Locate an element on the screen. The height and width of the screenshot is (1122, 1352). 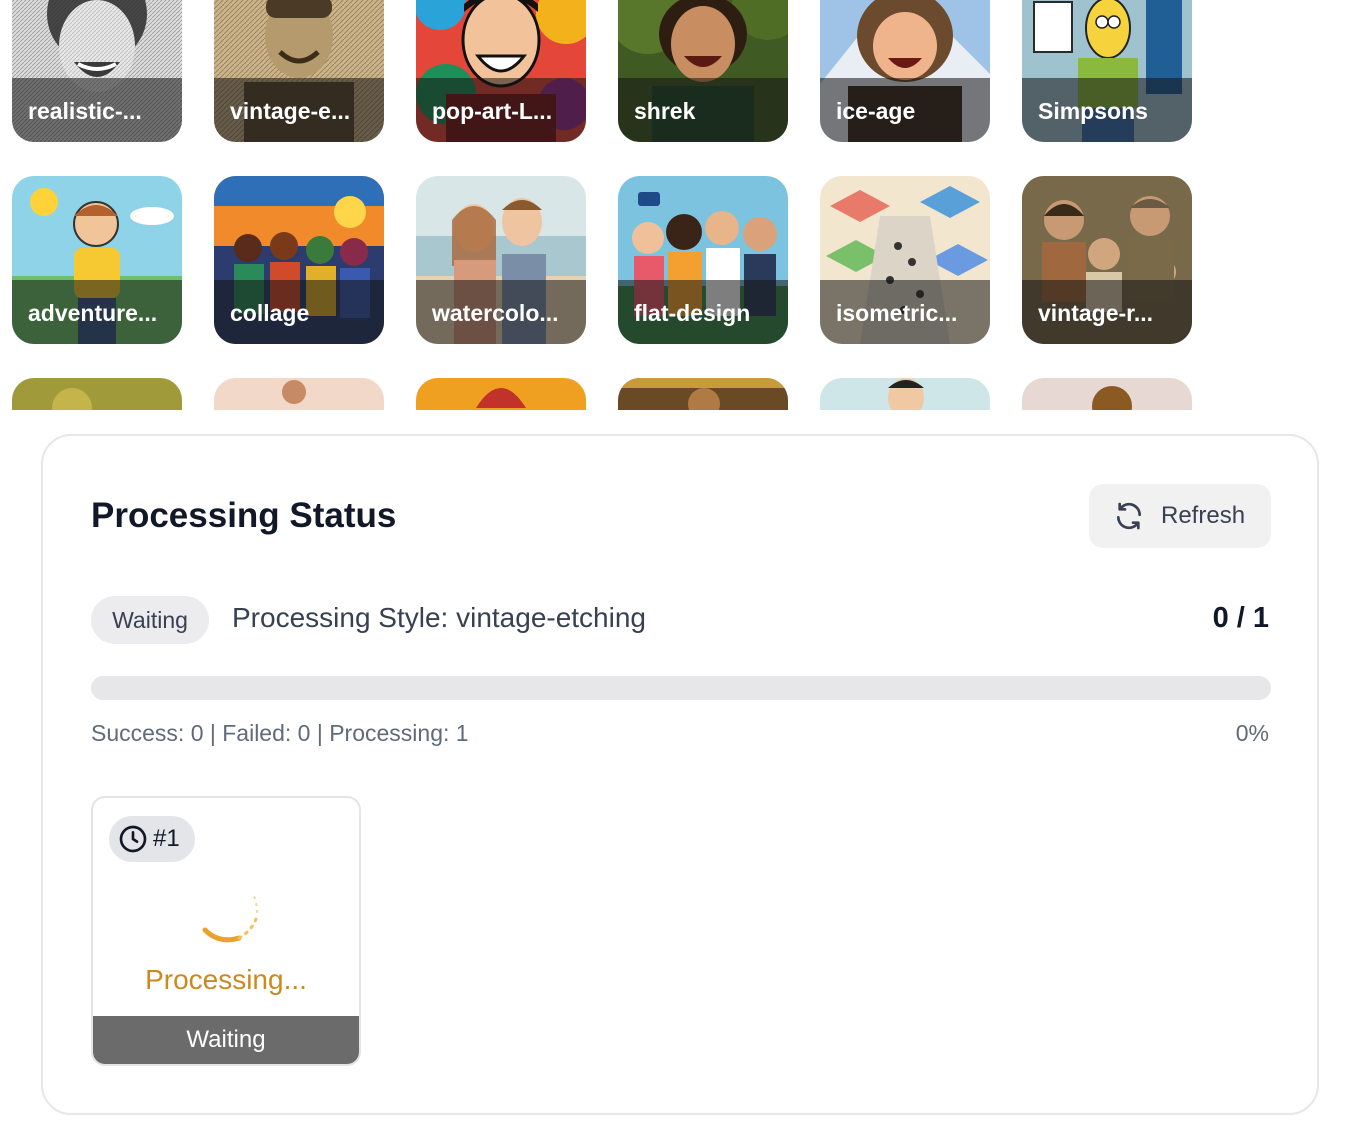
refresh-icon is located at coordinates (1129, 516).